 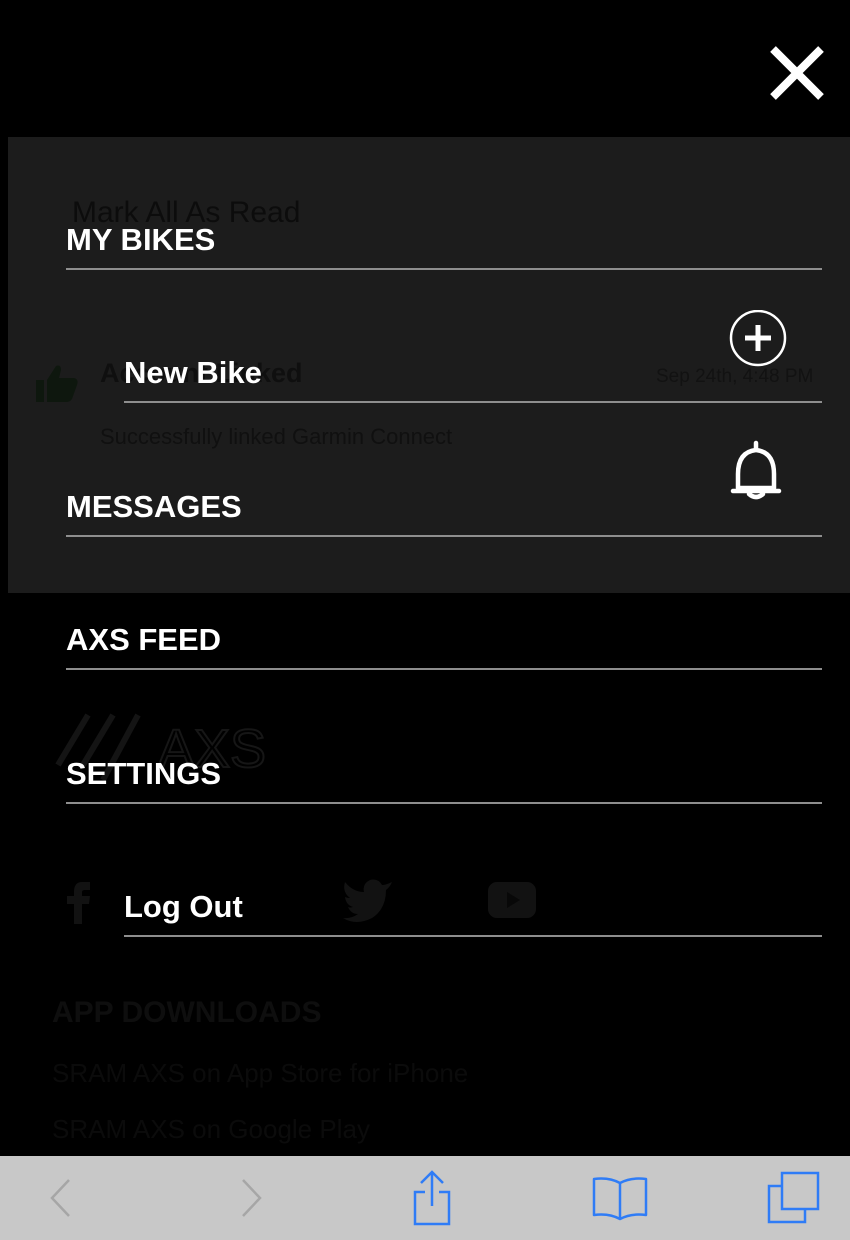 I want to click on menu-item-label: New Bike, so click(x=193, y=372).